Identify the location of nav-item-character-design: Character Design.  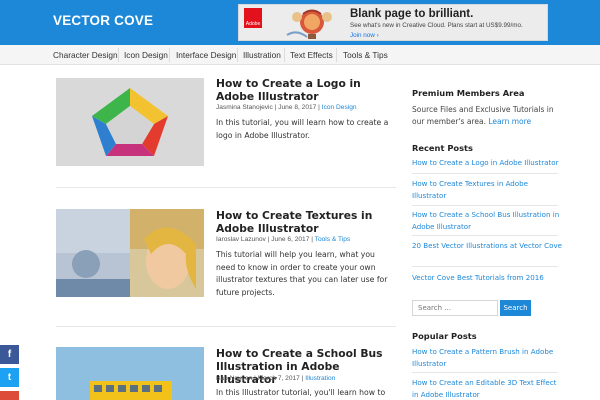
(85, 55).